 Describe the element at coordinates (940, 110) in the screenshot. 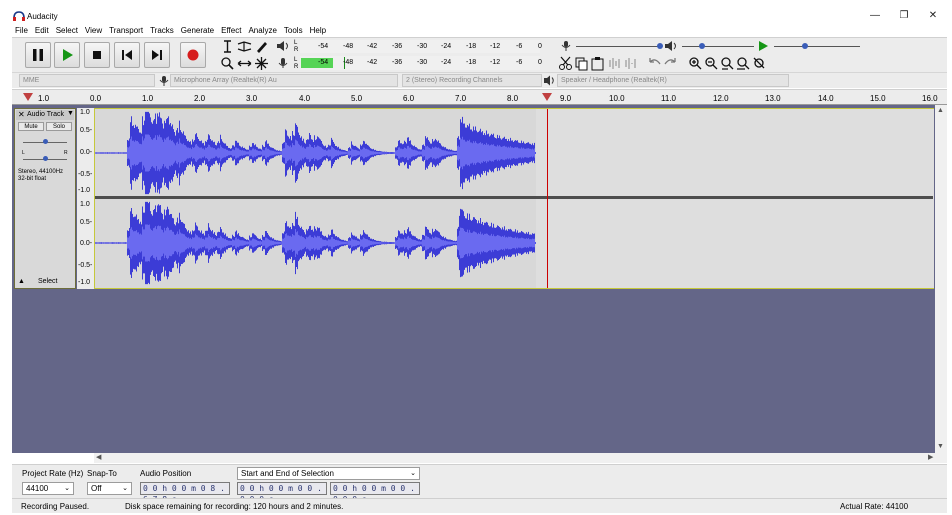

I see `scroll-up-icon: ▲` at that location.